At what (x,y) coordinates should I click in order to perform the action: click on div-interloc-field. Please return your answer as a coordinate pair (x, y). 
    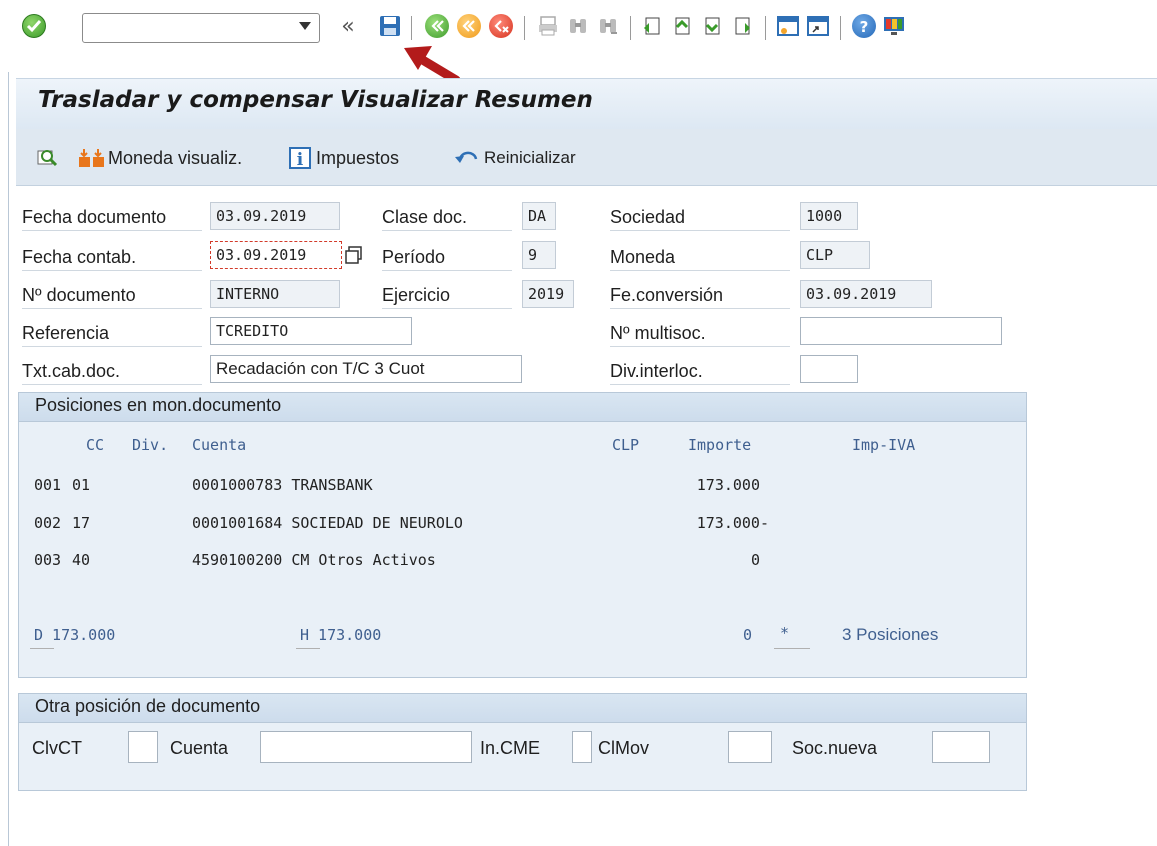
    Looking at the image, I should click on (829, 369).